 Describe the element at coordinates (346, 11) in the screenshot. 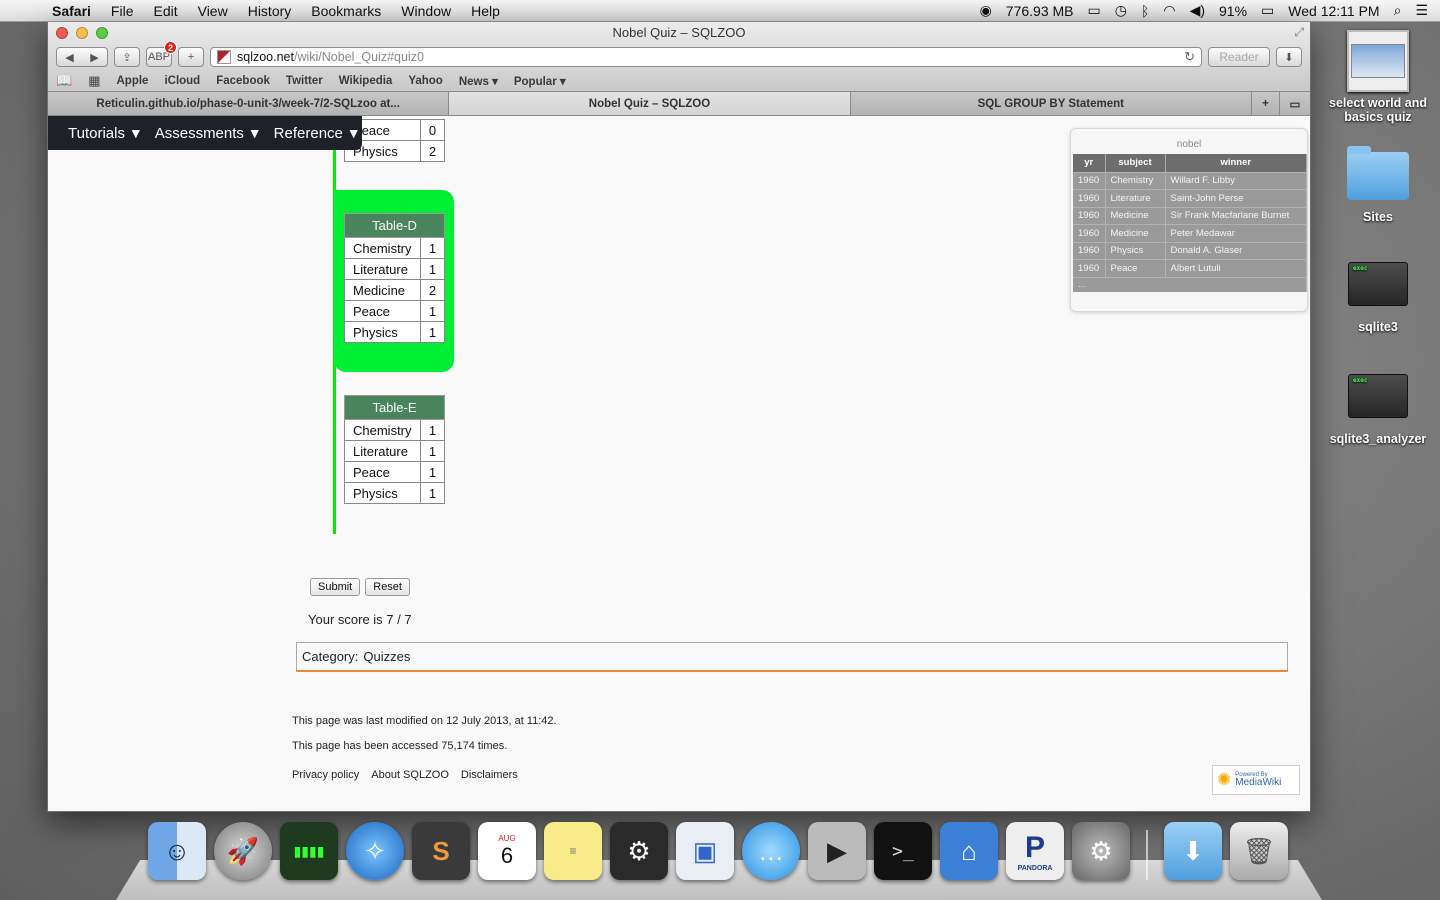

I see `menu-bookmarks: Bookmarks` at that location.